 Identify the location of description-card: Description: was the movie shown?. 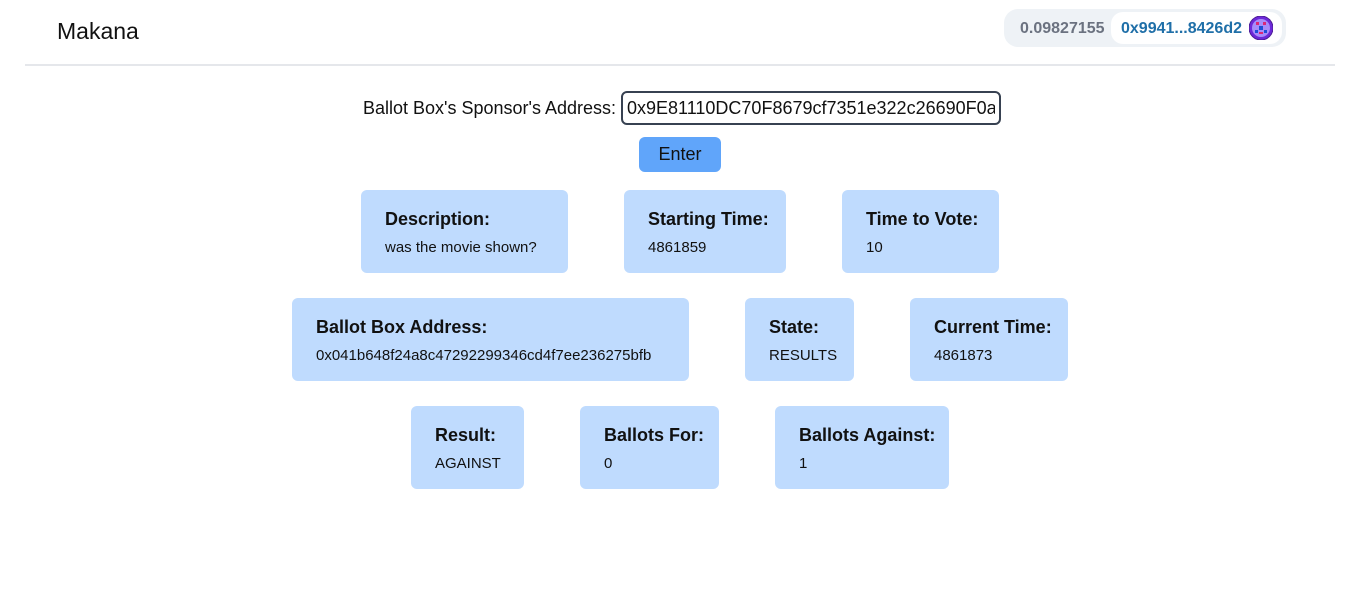
(464, 231).